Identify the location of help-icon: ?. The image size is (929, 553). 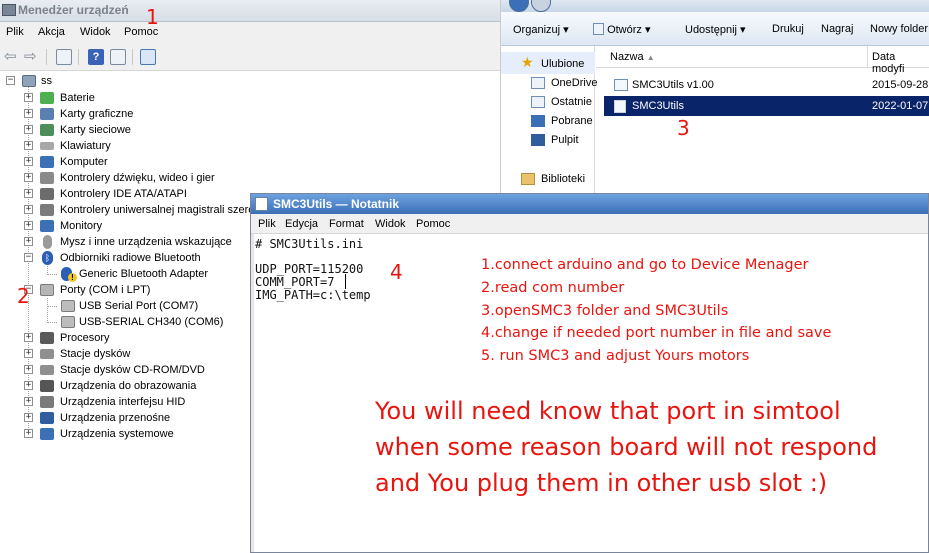
(96, 57).